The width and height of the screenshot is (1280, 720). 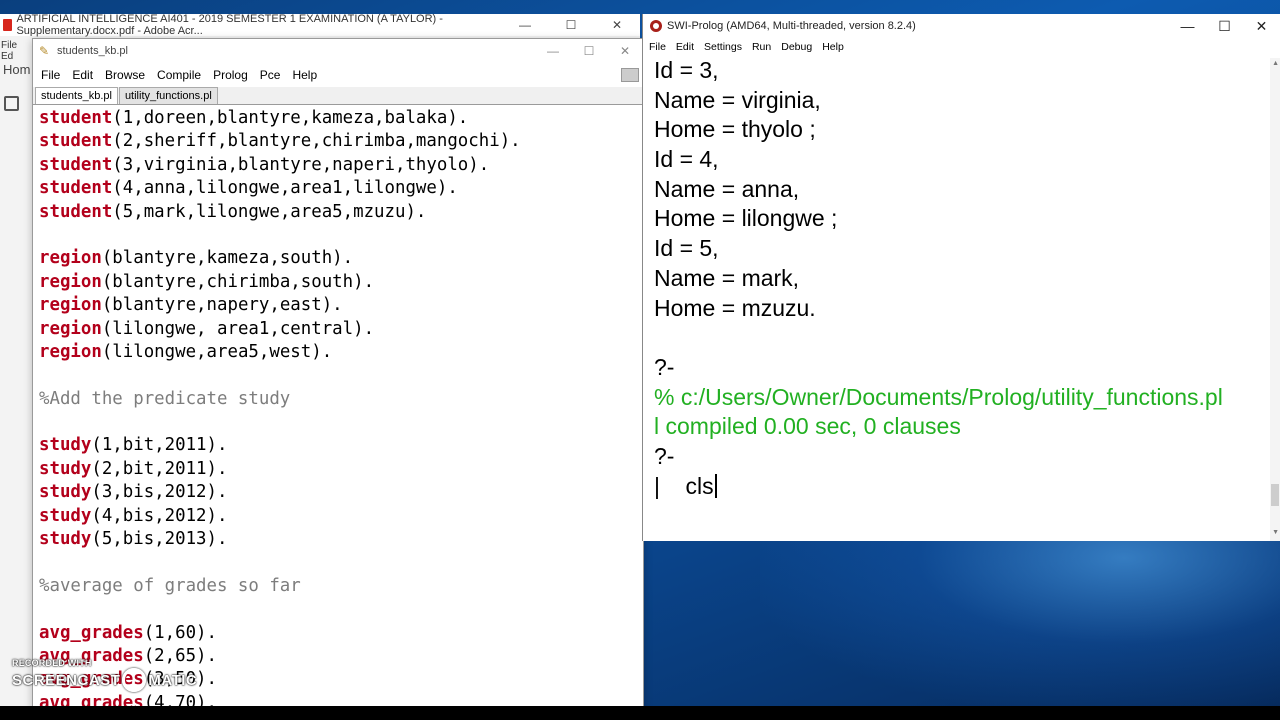 I want to click on code-arguments: (lilongwe,area5,west)., so click(x=217, y=351).